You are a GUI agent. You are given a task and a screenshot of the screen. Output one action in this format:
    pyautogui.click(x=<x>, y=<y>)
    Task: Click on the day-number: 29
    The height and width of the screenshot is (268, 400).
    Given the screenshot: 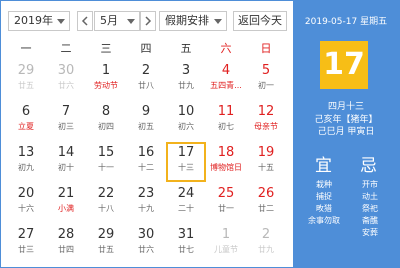 What is the action you would take?
    pyautogui.click(x=26, y=70)
    